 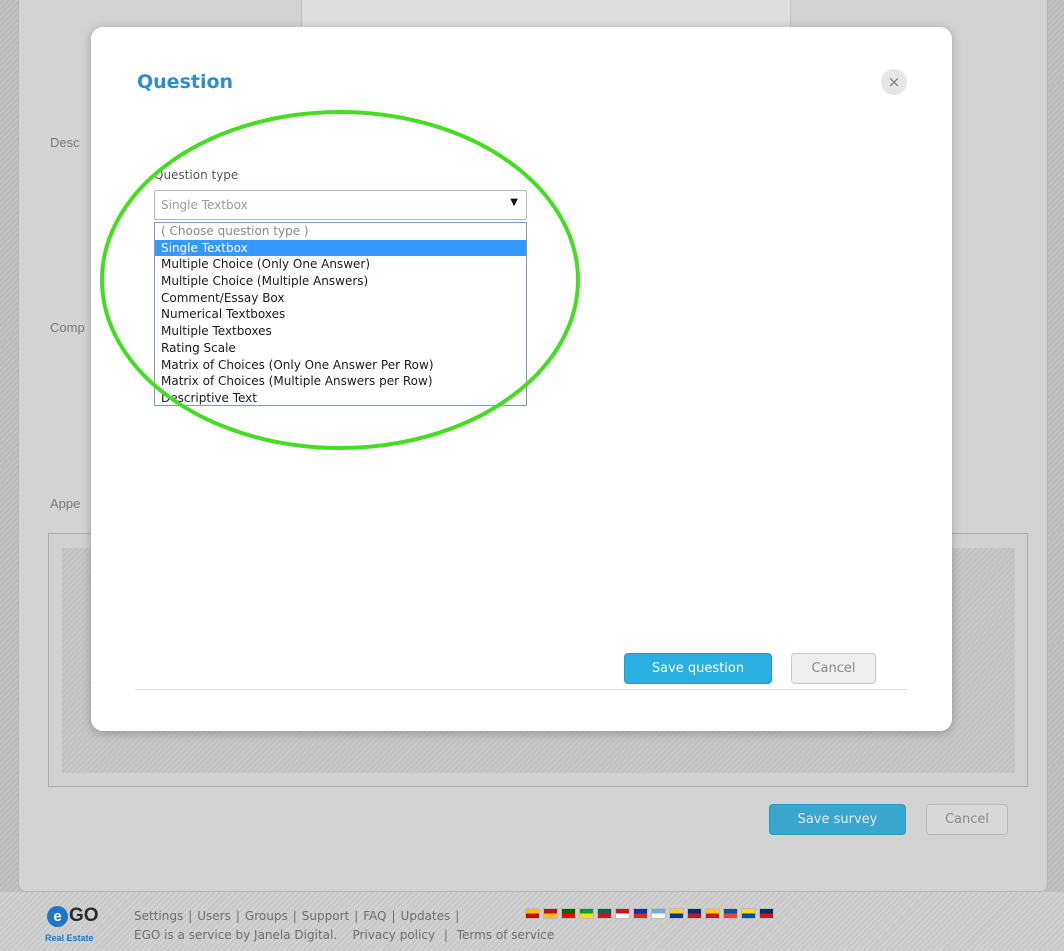 I want to click on question-type-select-value: Single Textbox, so click(x=204, y=205).